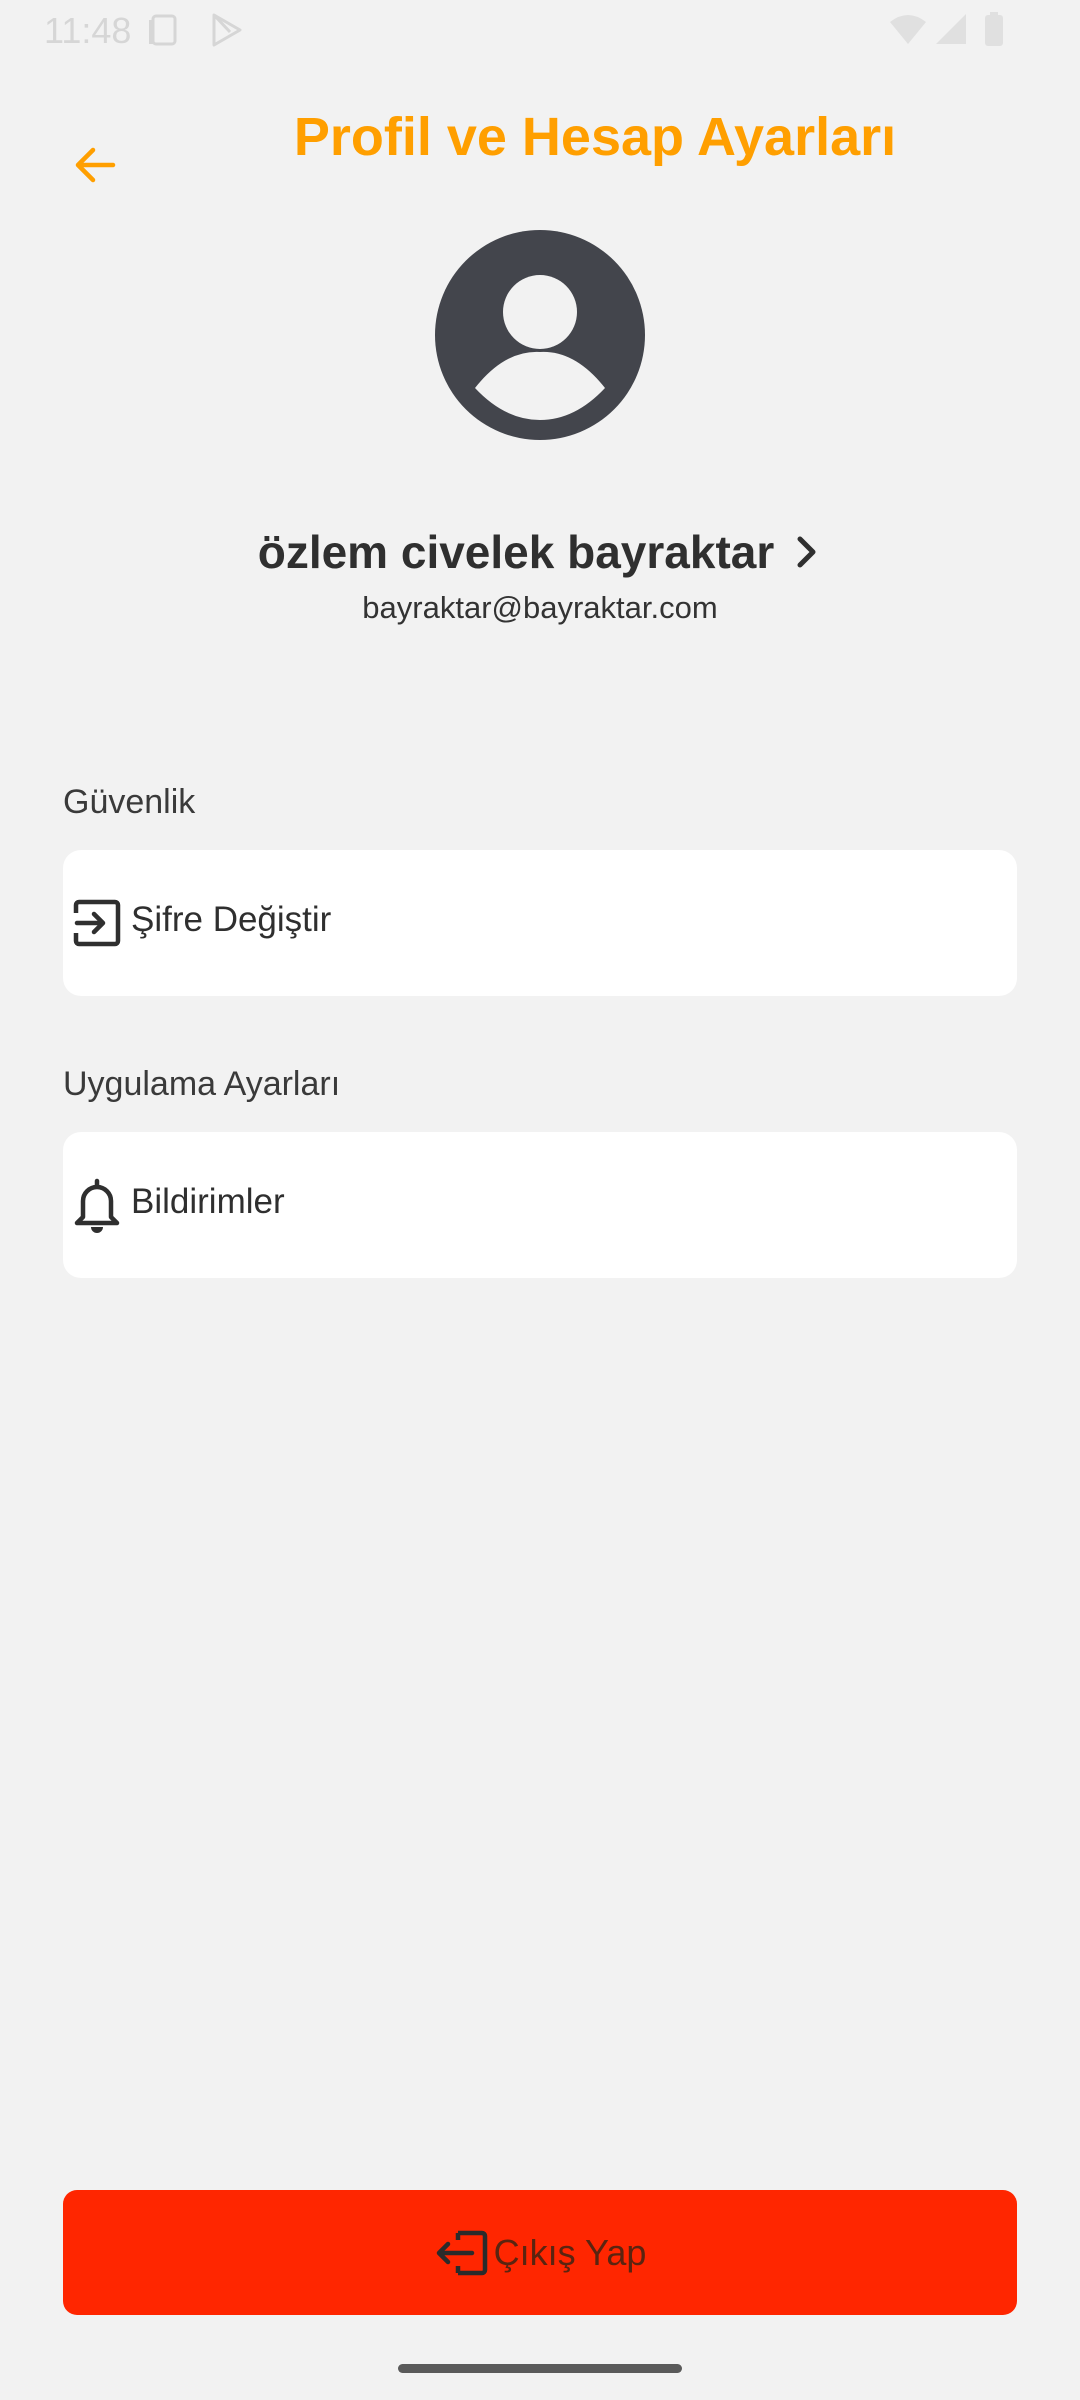 The image size is (1080, 2400). Describe the element at coordinates (208, 1201) in the screenshot. I see `notifications-label: Bildirimler` at that location.